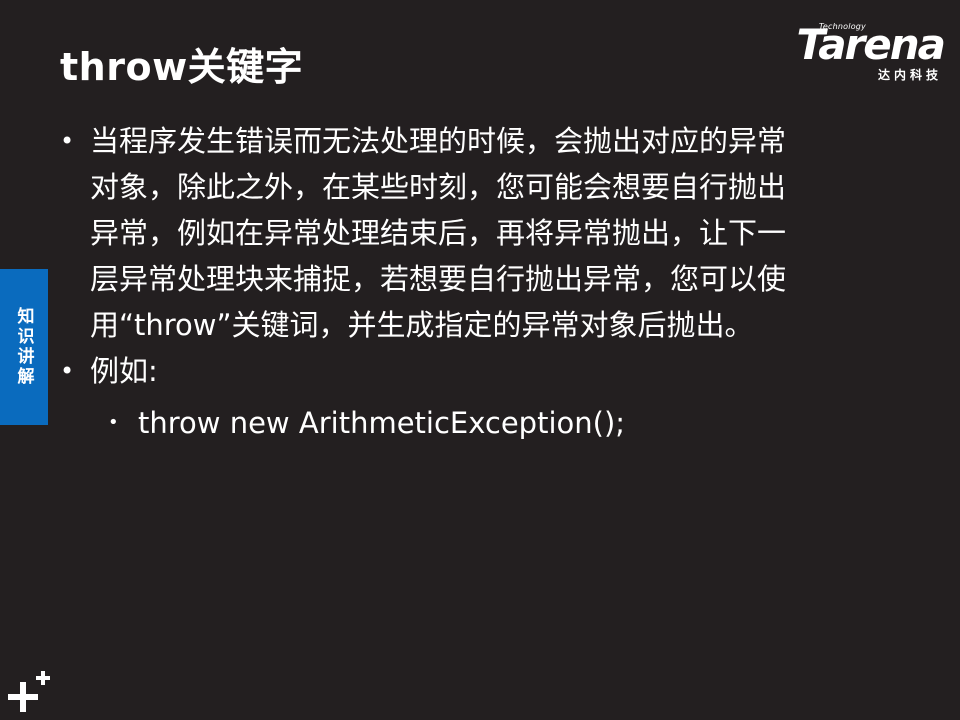 Image resolution: width=960 pixels, height=720 pixels. What do you see at coordinates (29, 691) in the screenshot?
I see `plus-decoration-icon` at bounding box center [29, 691].